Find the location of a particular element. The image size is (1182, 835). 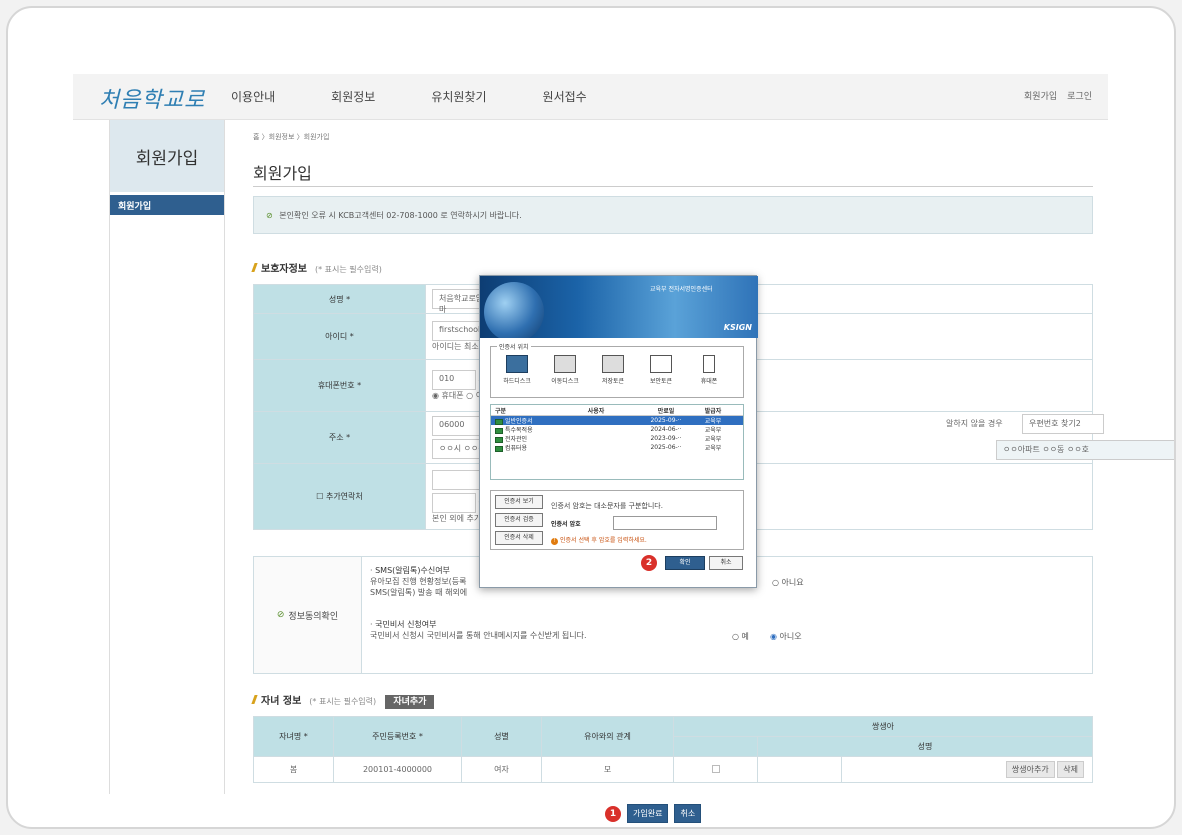

extra-contact-label: ☐ 추가연락처 is located at coordinates (339, 496).